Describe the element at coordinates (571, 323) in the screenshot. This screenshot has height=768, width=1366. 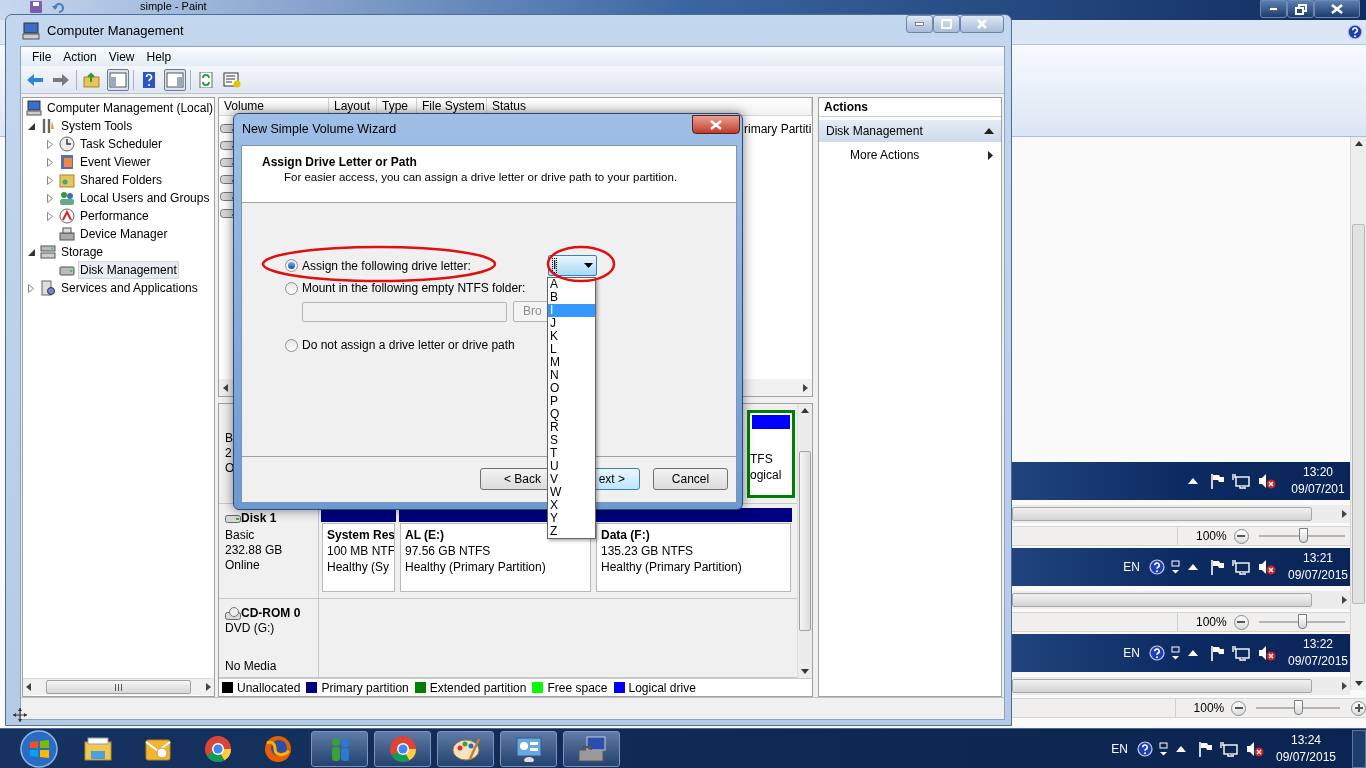
I see `dropdown-option: J` at that location.